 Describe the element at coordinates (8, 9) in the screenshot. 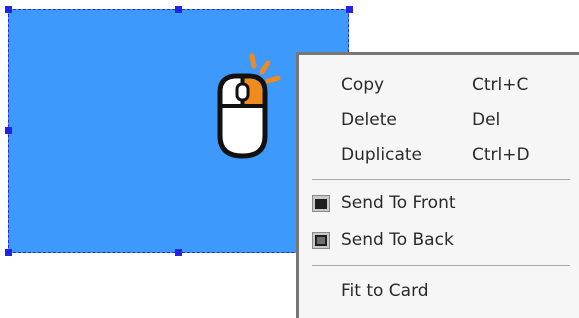

I see `resize-handle-top-left` at that location.